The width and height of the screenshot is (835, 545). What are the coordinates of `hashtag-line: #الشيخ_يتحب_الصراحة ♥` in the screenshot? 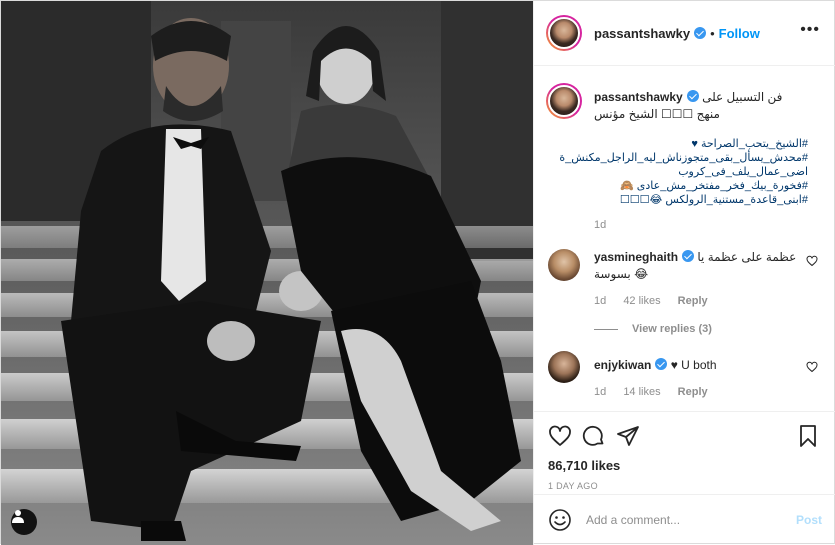 It's located at (701, 144).